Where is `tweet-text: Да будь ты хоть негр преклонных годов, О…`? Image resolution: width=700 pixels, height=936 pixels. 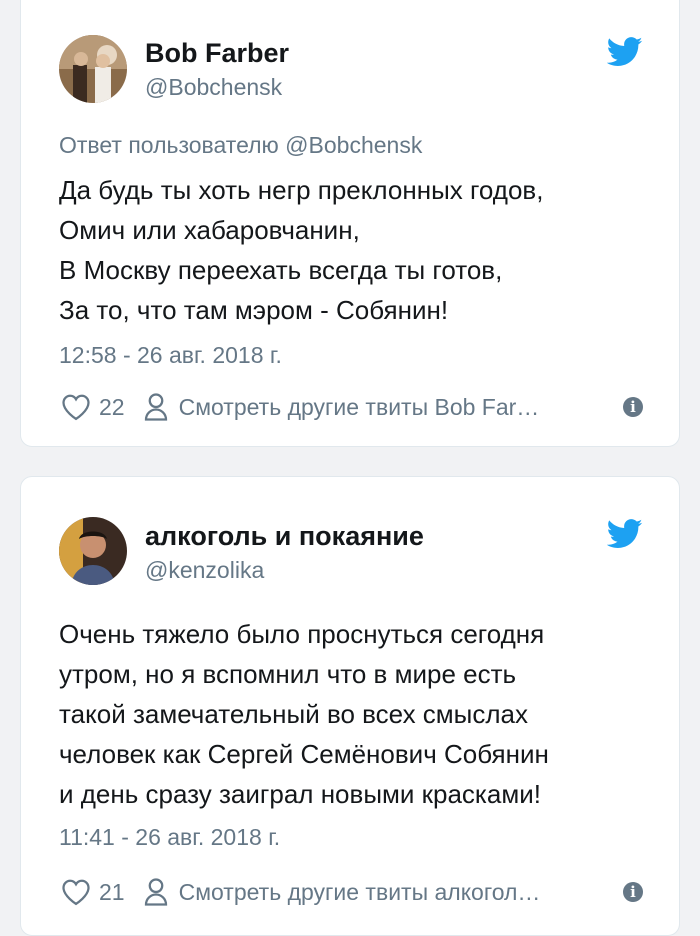
tweet-text: Да будь ты хоть негр преклонных годов, О… is located at coordinates (359, 250).